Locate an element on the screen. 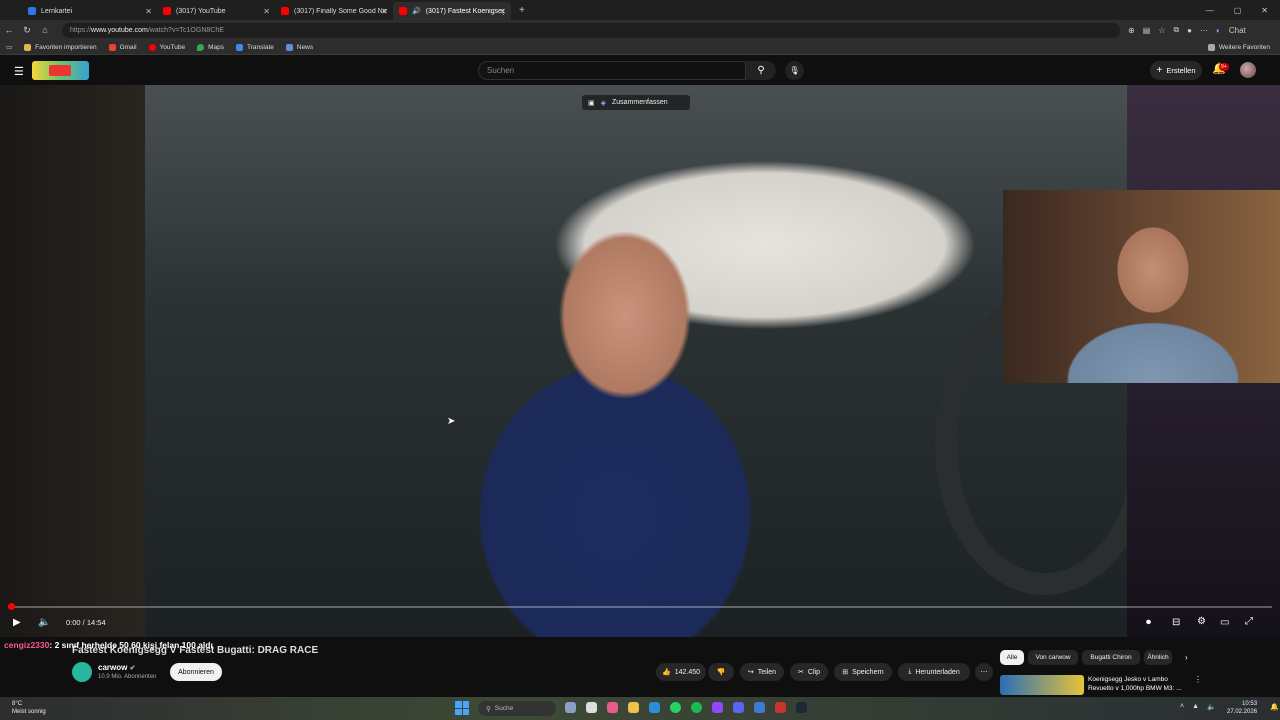  tab-lernkartei: Lernkartei ✕ is located at coordinates (89, 11).